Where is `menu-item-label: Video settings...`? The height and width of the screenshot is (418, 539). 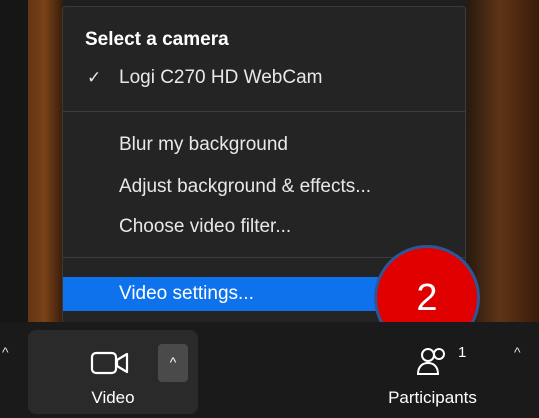
menu-item-label: Video settings... is located at coordinates (186, 293).